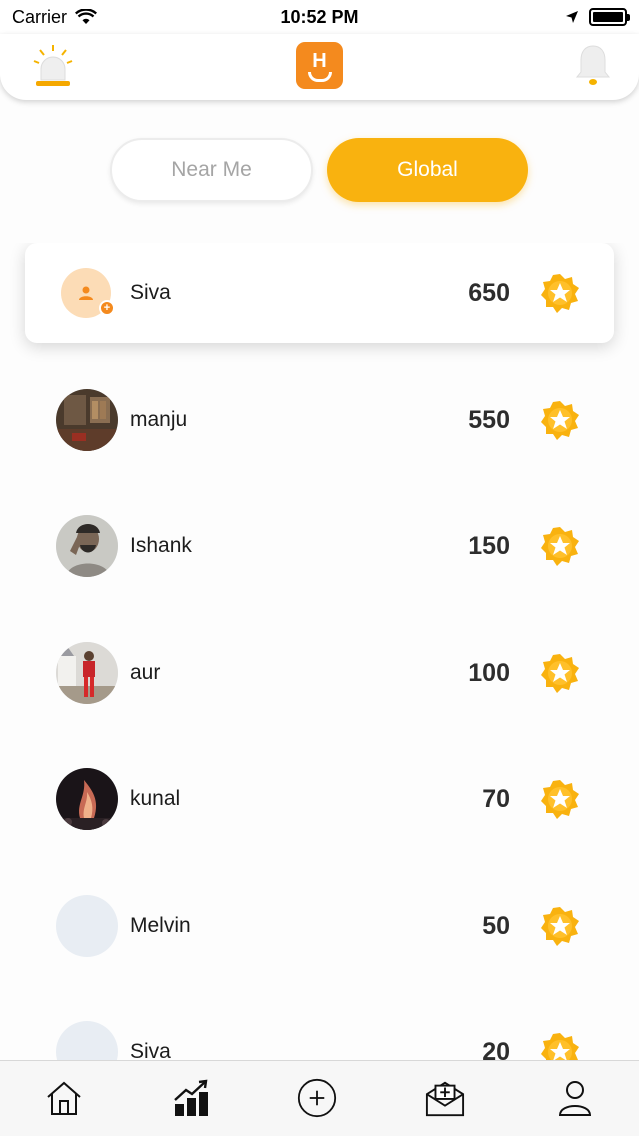  What do you see at coordinates (489, 419) in the screenshot?
I see `user-points: 550` at bounding box center [489, 419].